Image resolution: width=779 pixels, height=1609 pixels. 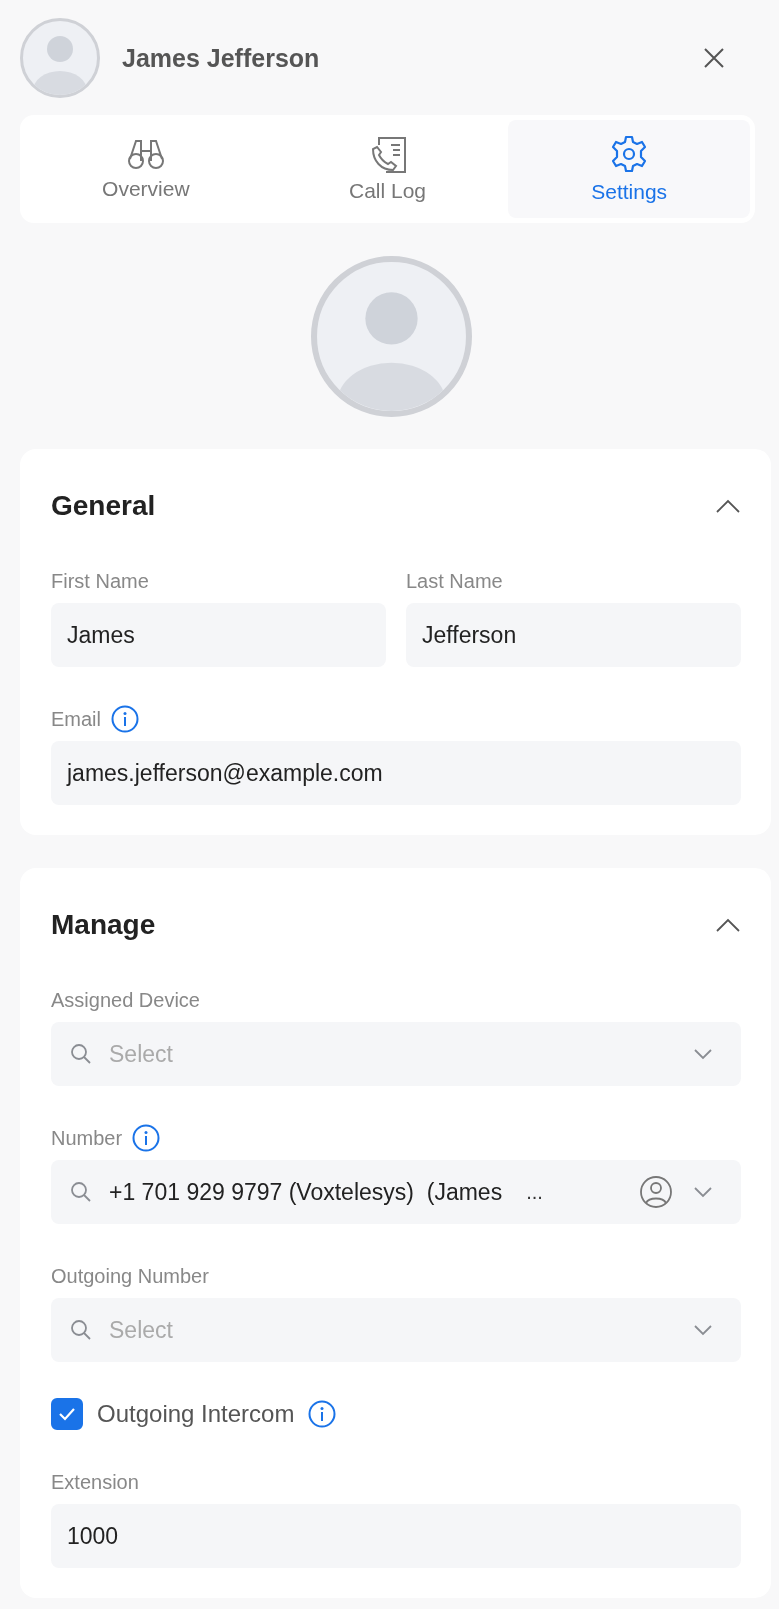 What do you see at coordinates (95, 1482) in the screenshot?
I see `field-label: Extension` at bounding box center [95, 1482].